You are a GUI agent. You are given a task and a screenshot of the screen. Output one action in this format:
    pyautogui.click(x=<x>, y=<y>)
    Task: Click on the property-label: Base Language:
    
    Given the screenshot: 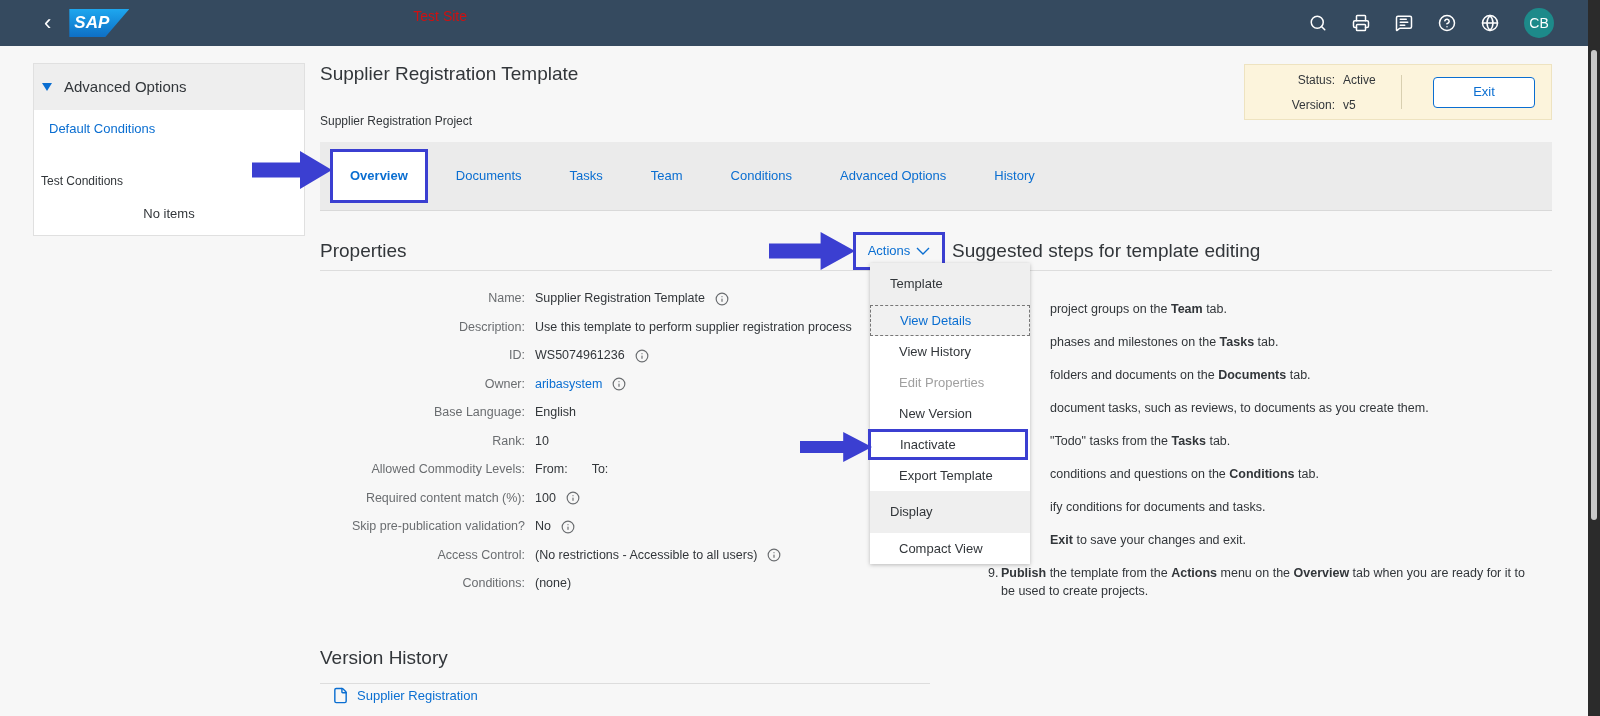 What is the action you would take?
    pyautogui.click(x=478, y=413)
    